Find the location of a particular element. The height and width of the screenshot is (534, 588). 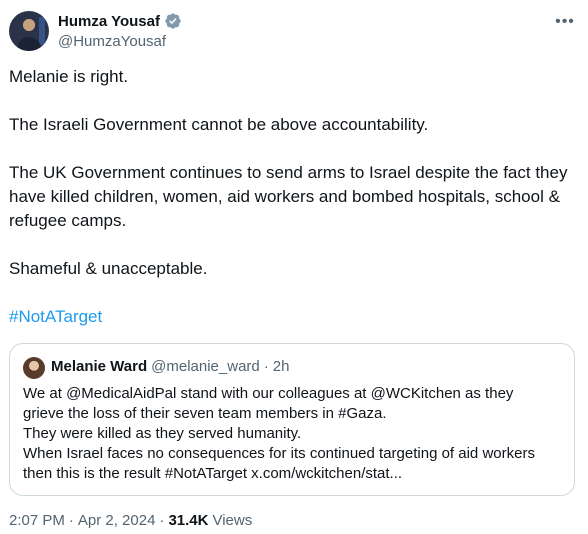

hashtag-link: #NotATarget is located at coordinates (55, 317).